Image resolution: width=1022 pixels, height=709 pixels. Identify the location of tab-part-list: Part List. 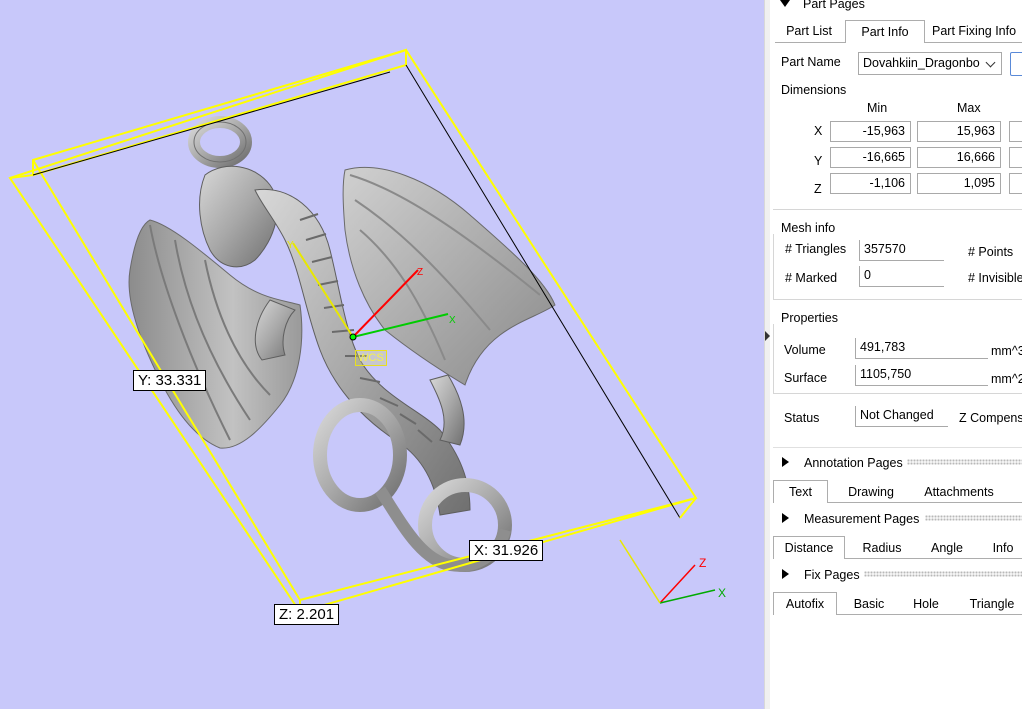
(809, 31).